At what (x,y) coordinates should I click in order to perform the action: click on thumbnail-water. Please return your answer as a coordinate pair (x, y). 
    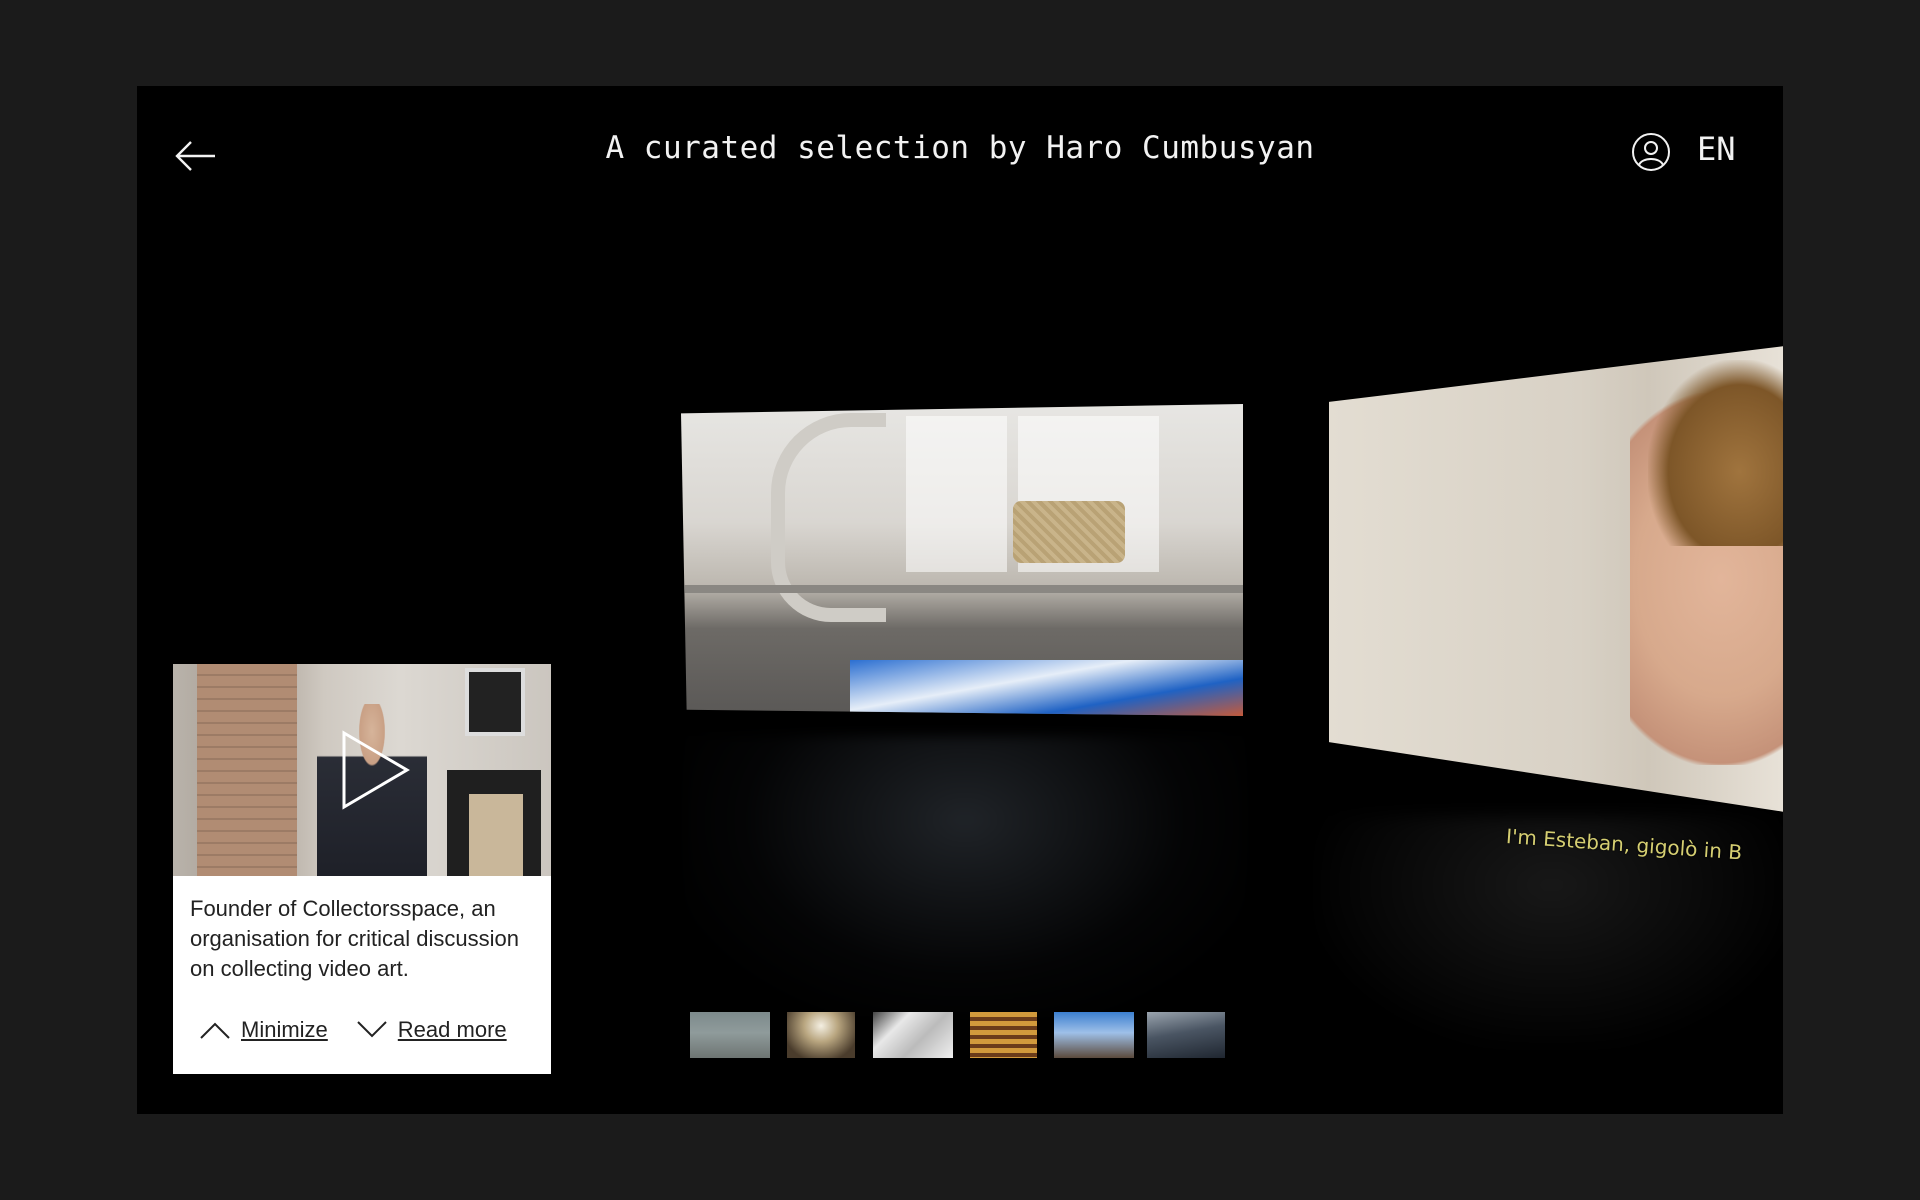
    Looking at the image, I should click on (1186, 1035).